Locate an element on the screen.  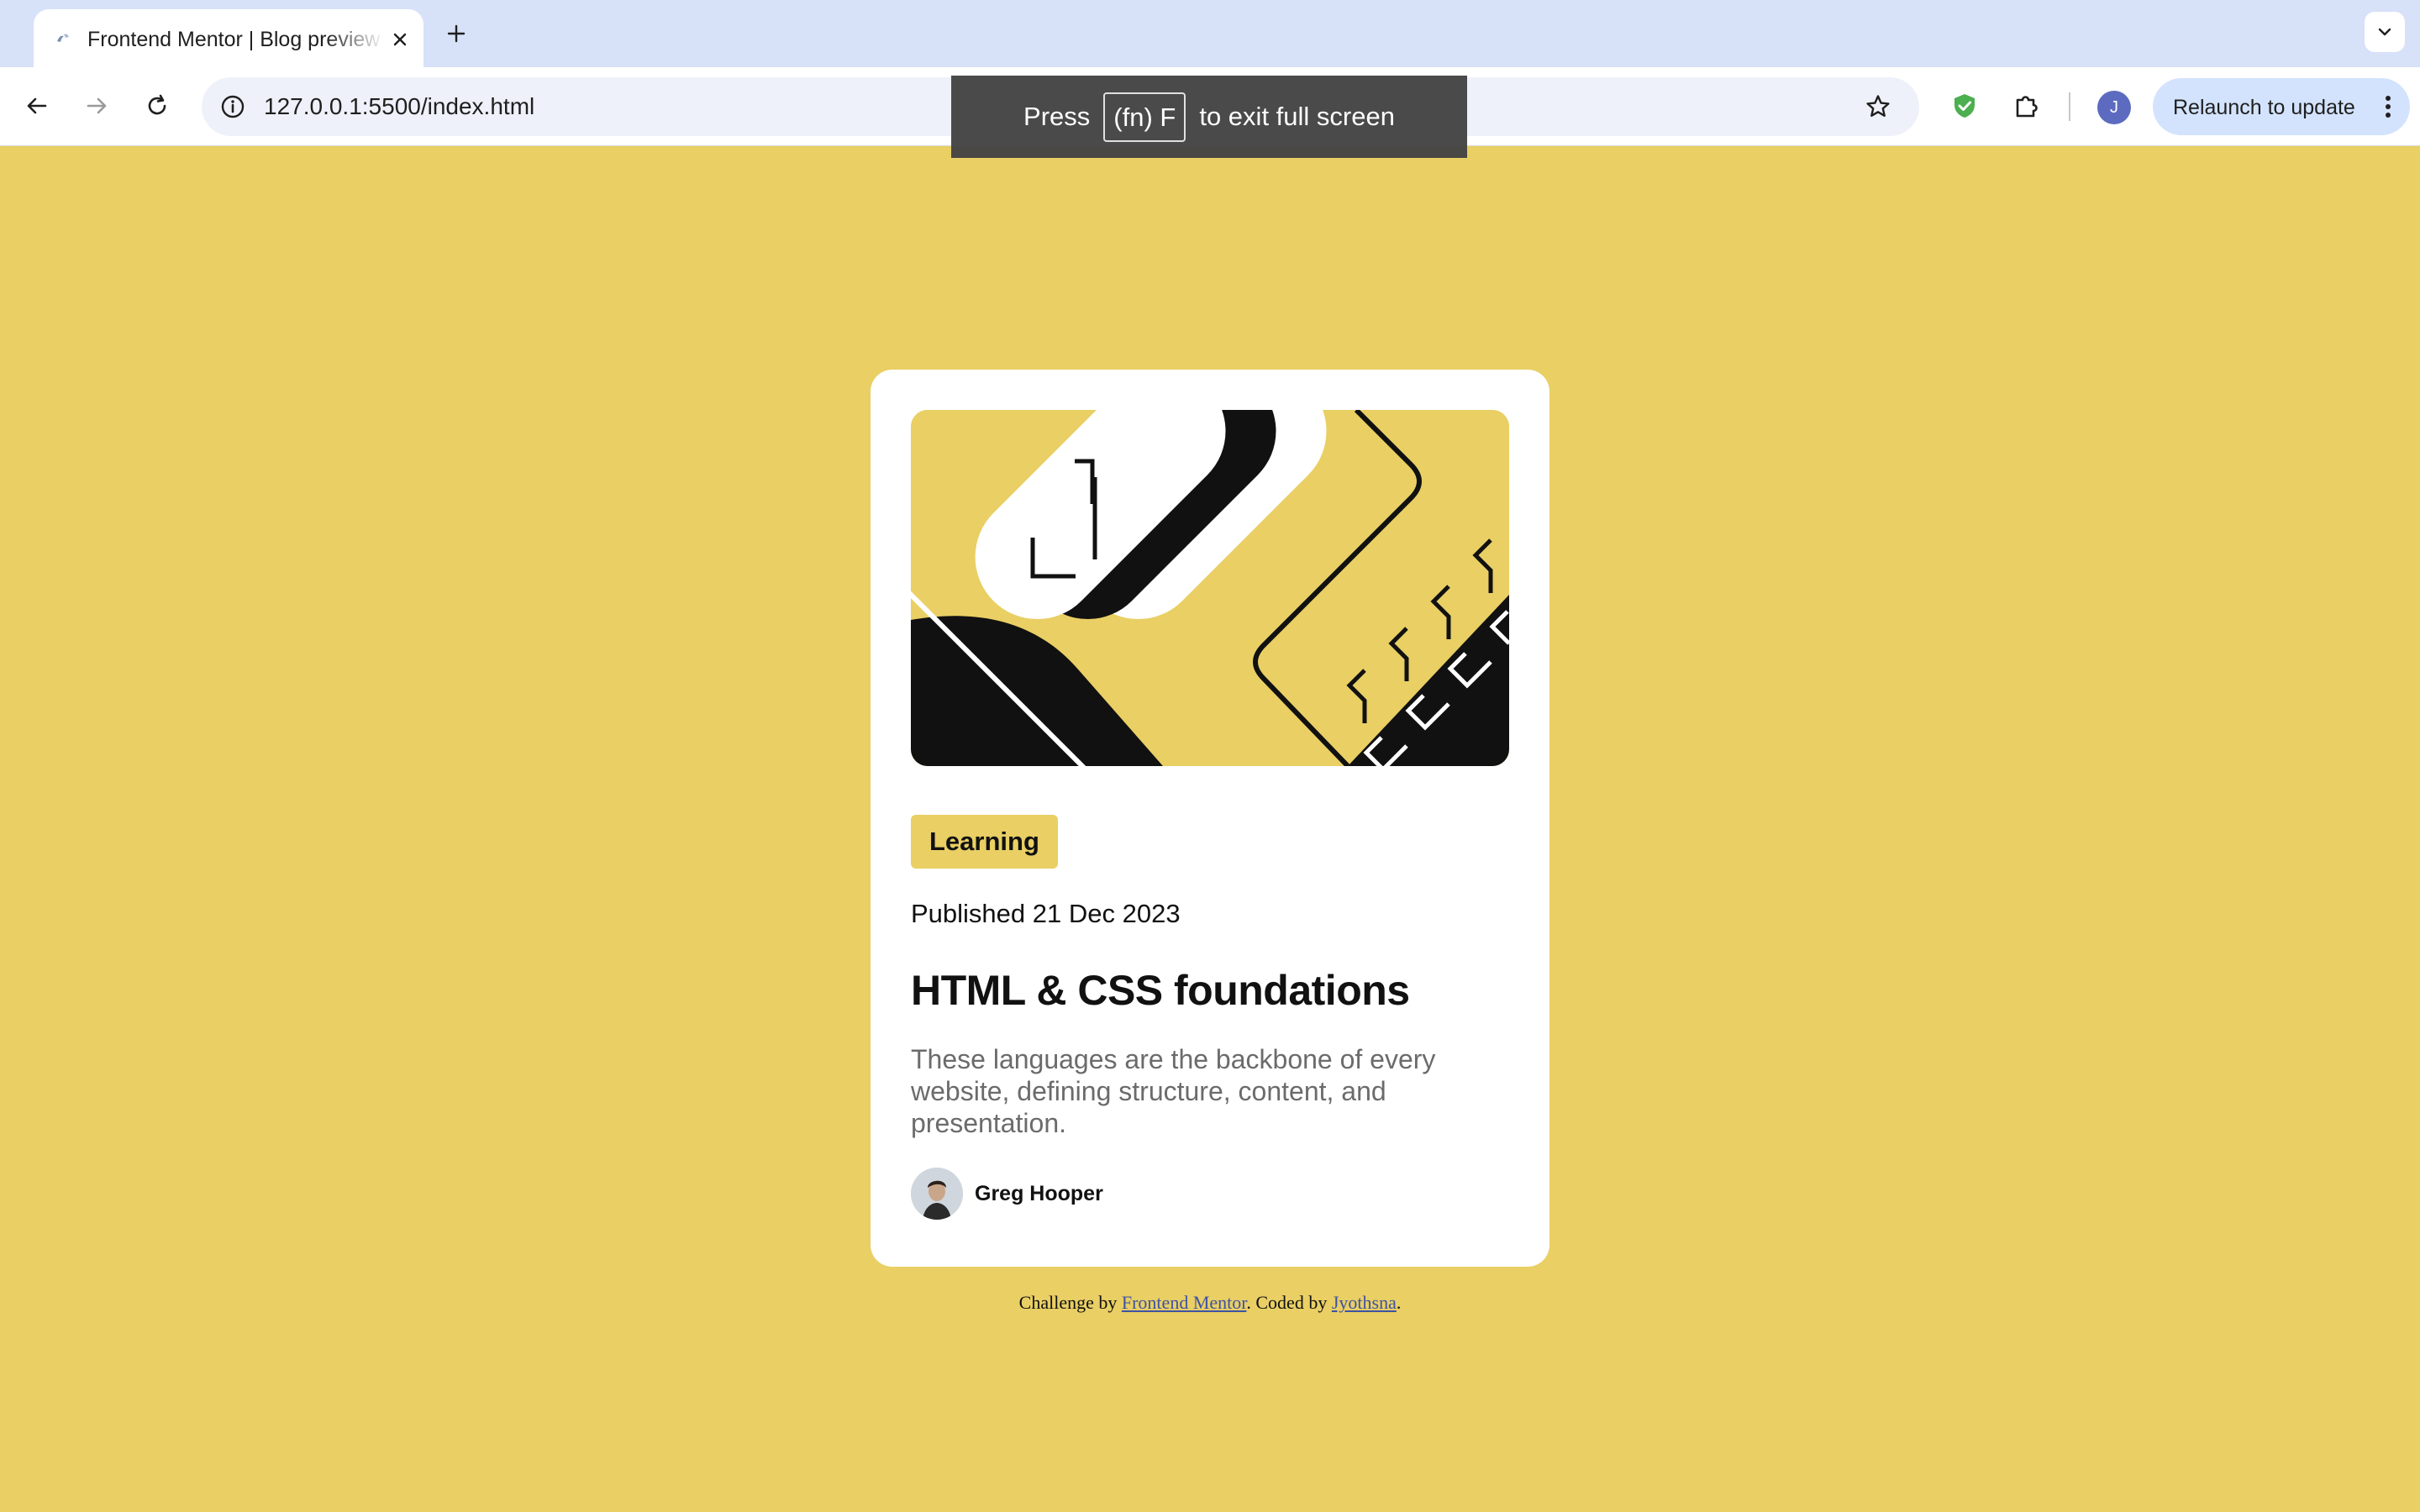
active-tab: Frontend Mentor | Blog preview card main is located at coordinates (229, 38).